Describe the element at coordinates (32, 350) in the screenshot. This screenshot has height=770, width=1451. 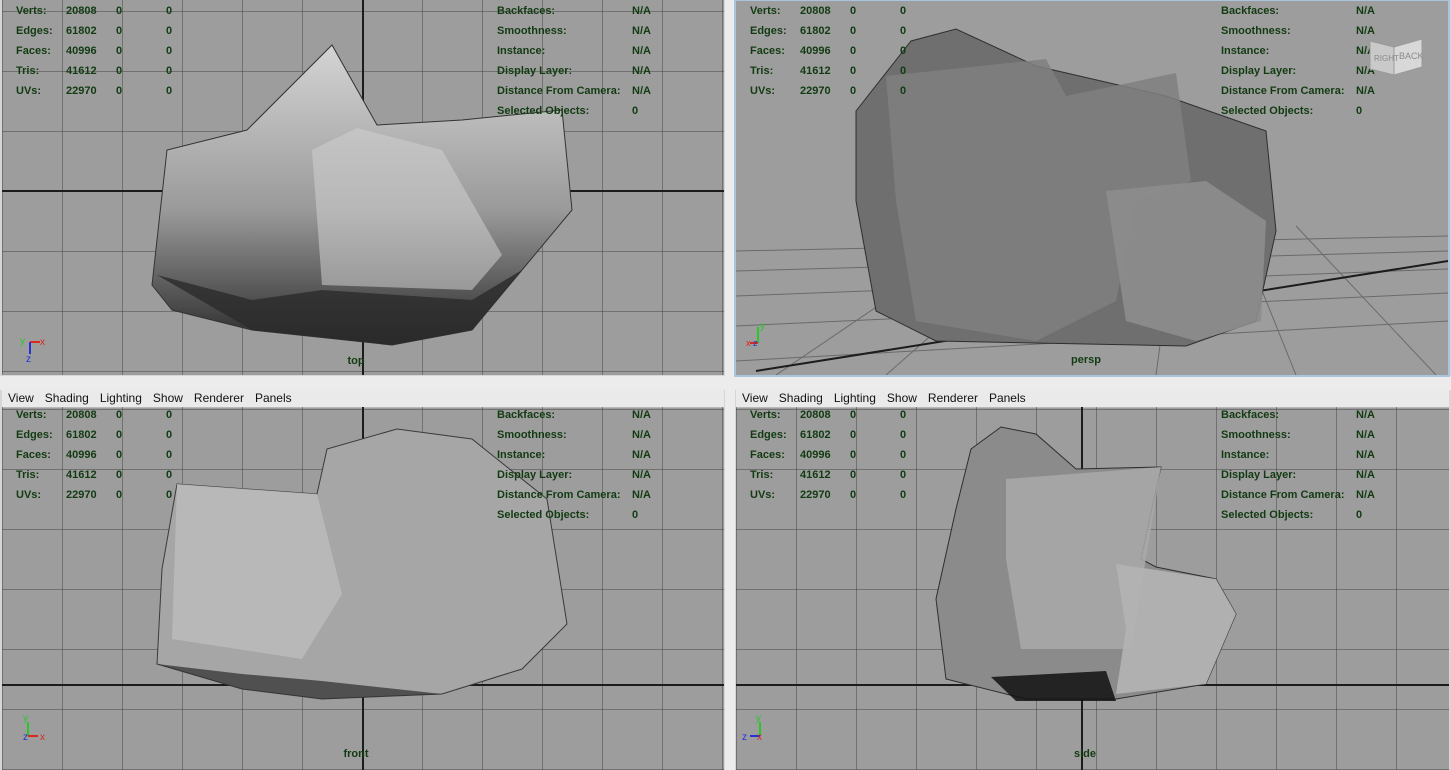
I see `axis-orientation-gizmo: y x z` at that location.